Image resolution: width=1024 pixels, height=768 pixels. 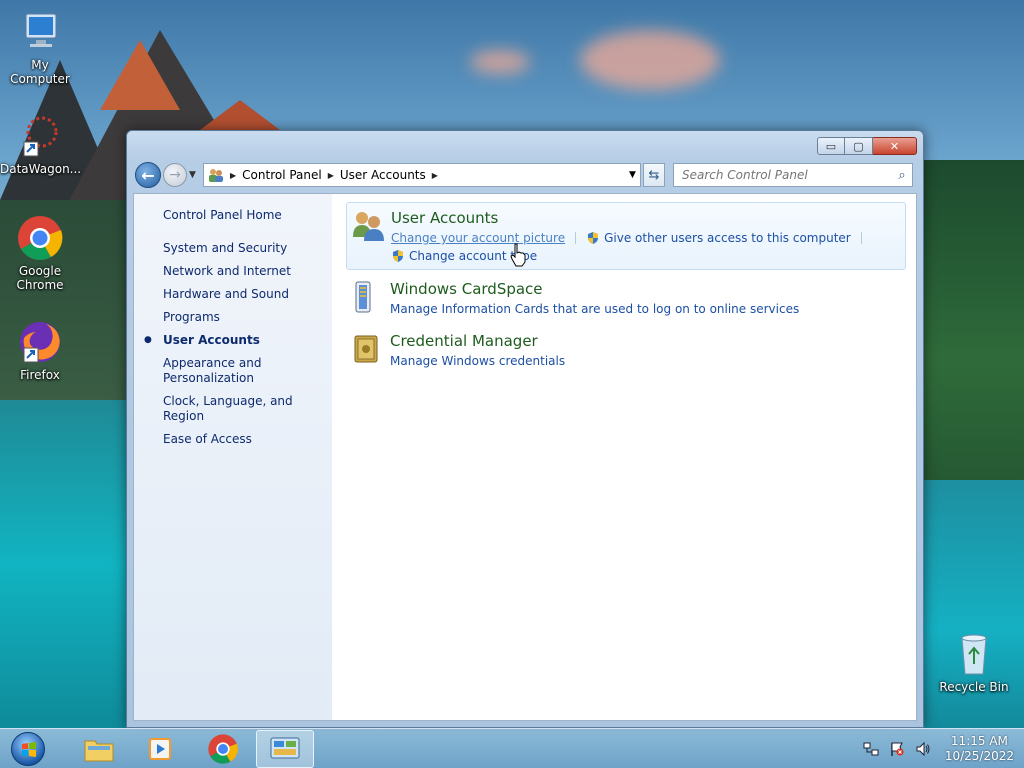 What do you see at coordinates (831, 146) in the screenshot?
I see `minimize-button: ▭` at bounding box center [831, 146].